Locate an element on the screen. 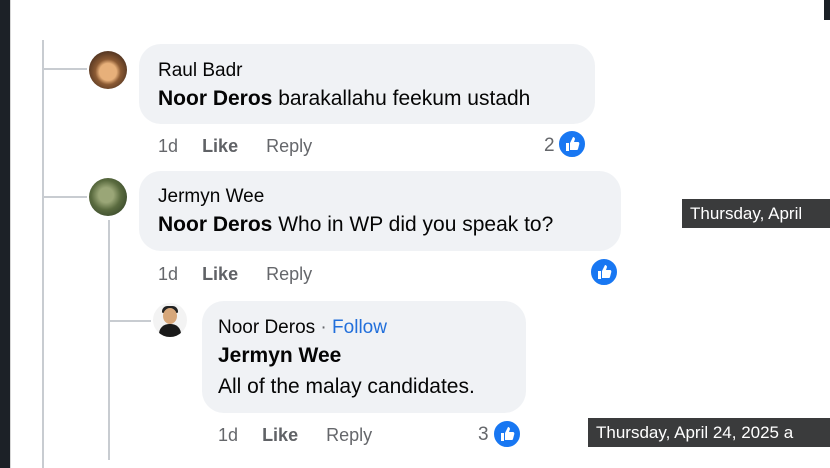  left-dark-edge is located at coordinates (5, 234).